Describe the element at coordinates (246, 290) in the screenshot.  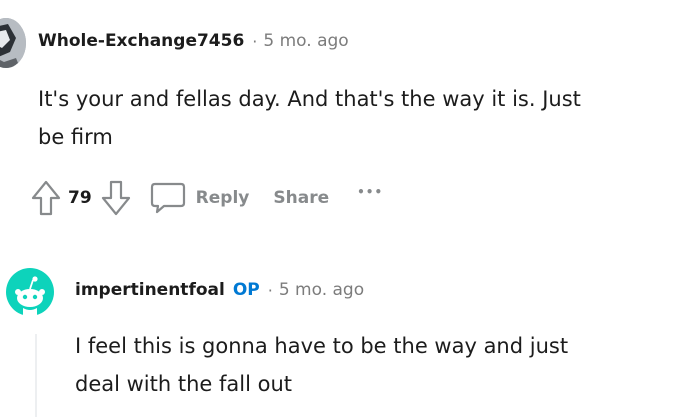
I see `op-badge: OP` at that location.